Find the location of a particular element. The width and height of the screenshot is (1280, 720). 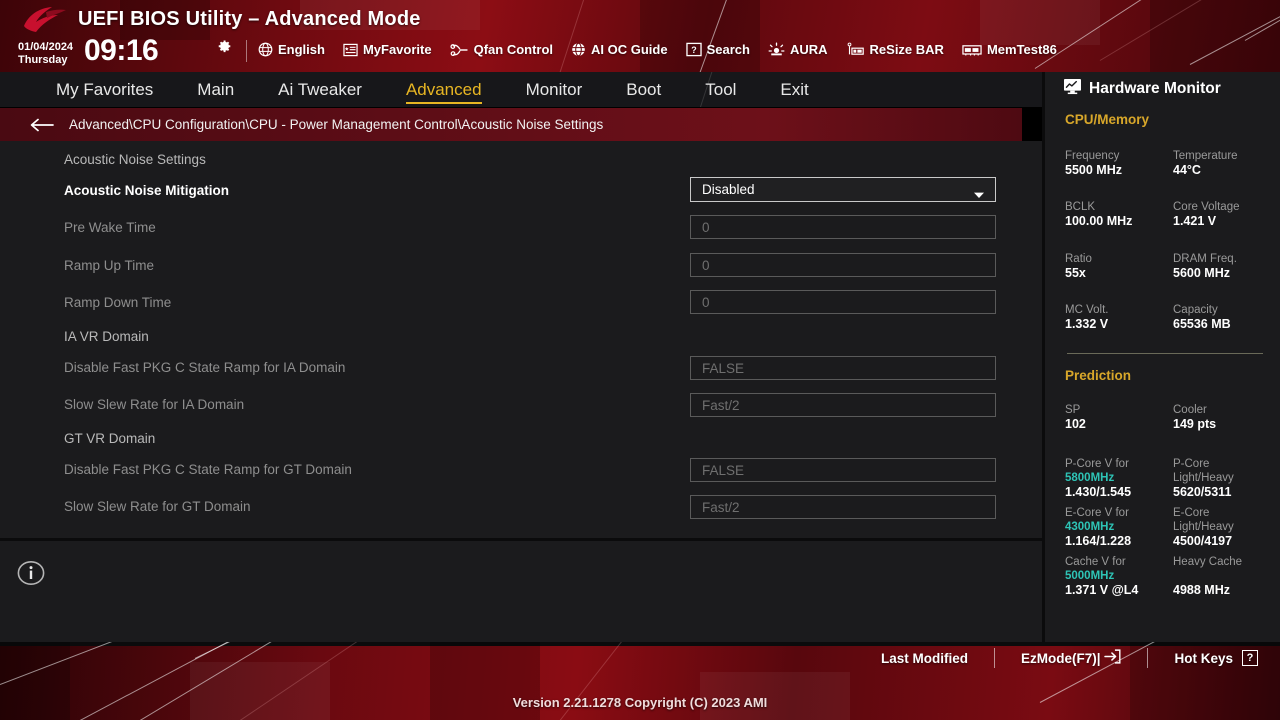

tool-qfan-control: Qfan Control is located at coordinates (501, 49).